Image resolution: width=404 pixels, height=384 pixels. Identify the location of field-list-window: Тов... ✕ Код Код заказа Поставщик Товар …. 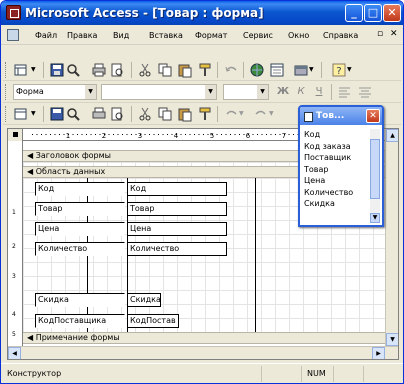
(341, 166).